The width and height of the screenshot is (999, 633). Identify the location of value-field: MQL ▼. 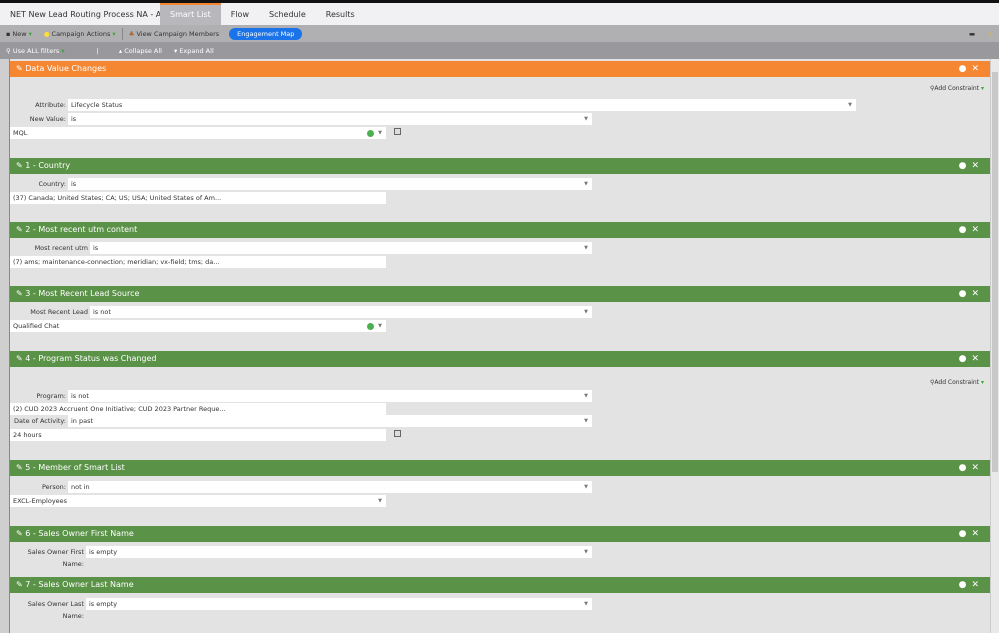
(198, 133).